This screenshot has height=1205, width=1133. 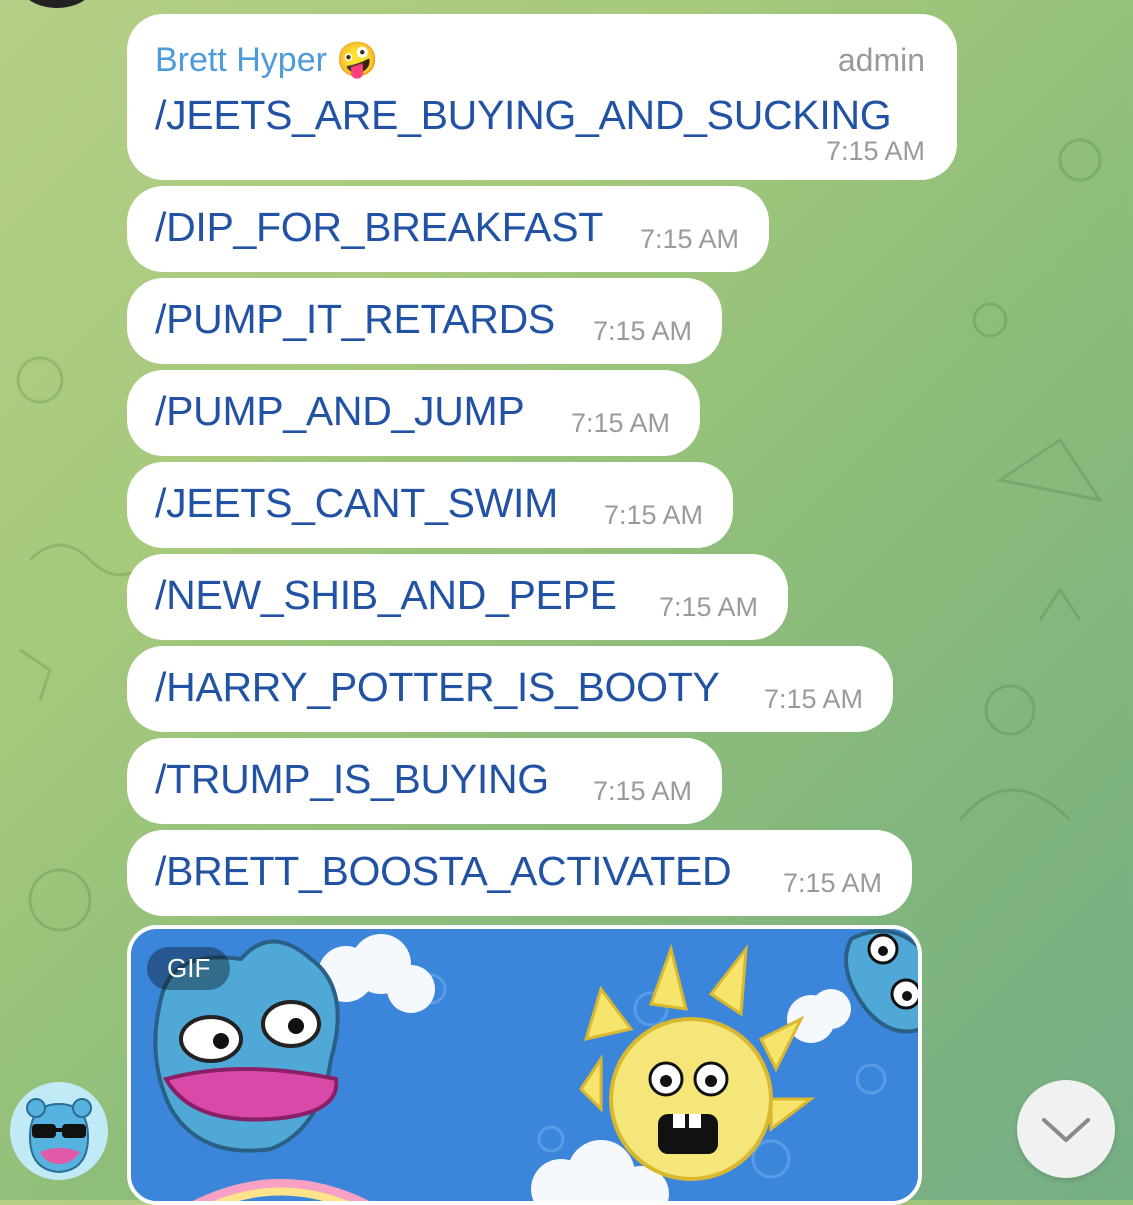 I want to click on message-bubble: /BRETT_BOOSTA_ACTIVATED 7:15 AM, so click(x=519, y=873).